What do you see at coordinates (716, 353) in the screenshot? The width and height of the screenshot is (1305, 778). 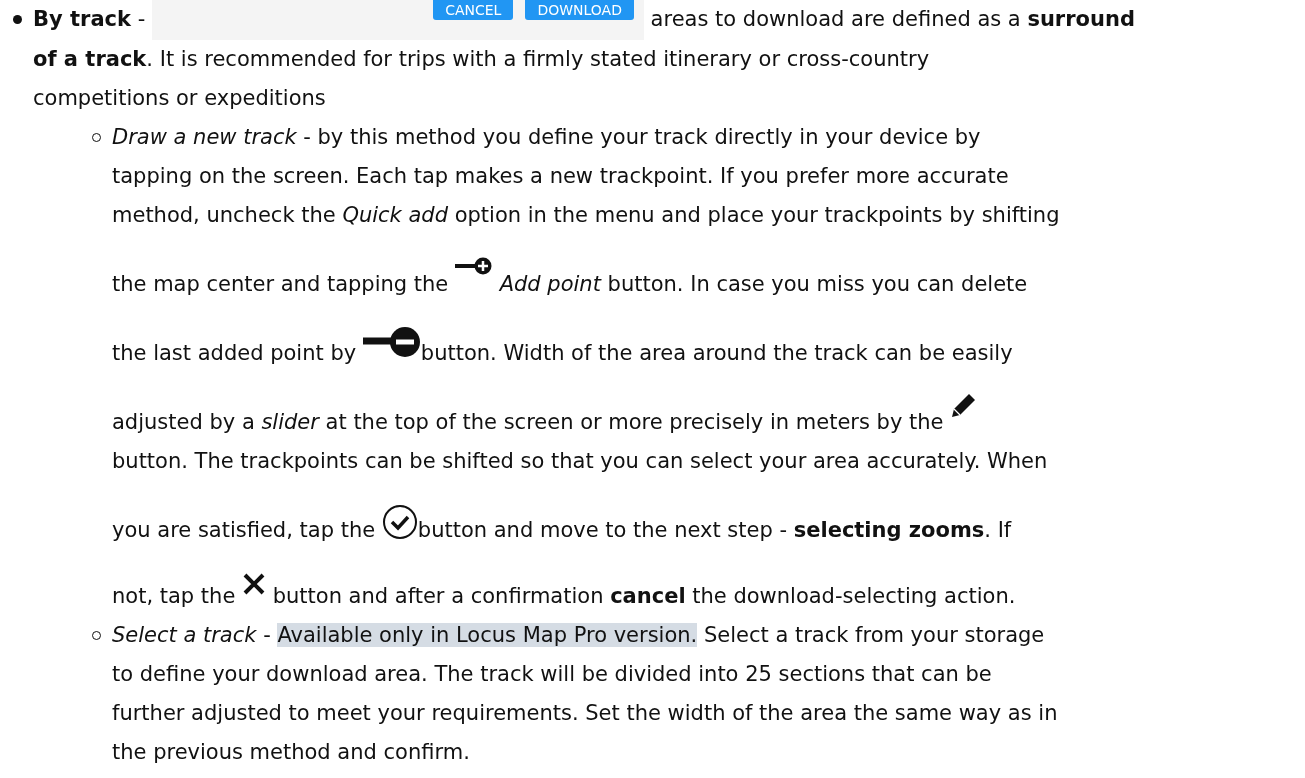 I see `paragraph-text: button. Width of the area around the track can be easily` at bounding box center [716, 353].